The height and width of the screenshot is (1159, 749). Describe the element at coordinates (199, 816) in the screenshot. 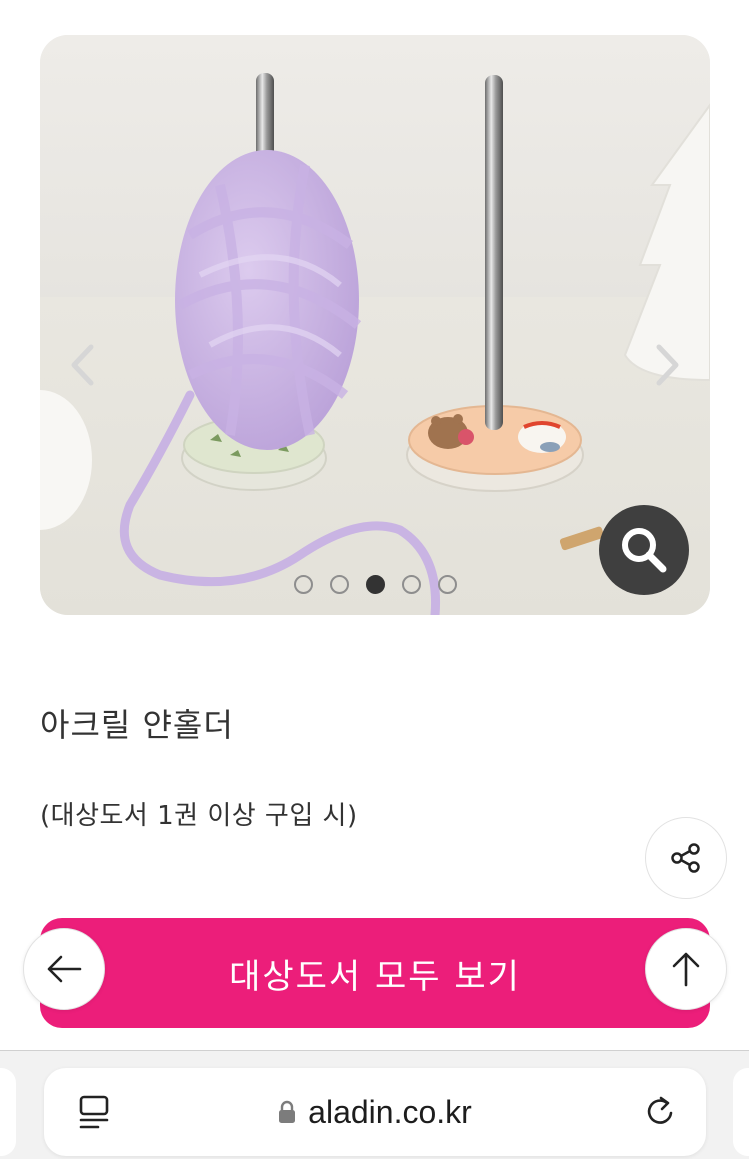

I see `product-condition: (대상도서 1권 이상 구입 시)` at that location.